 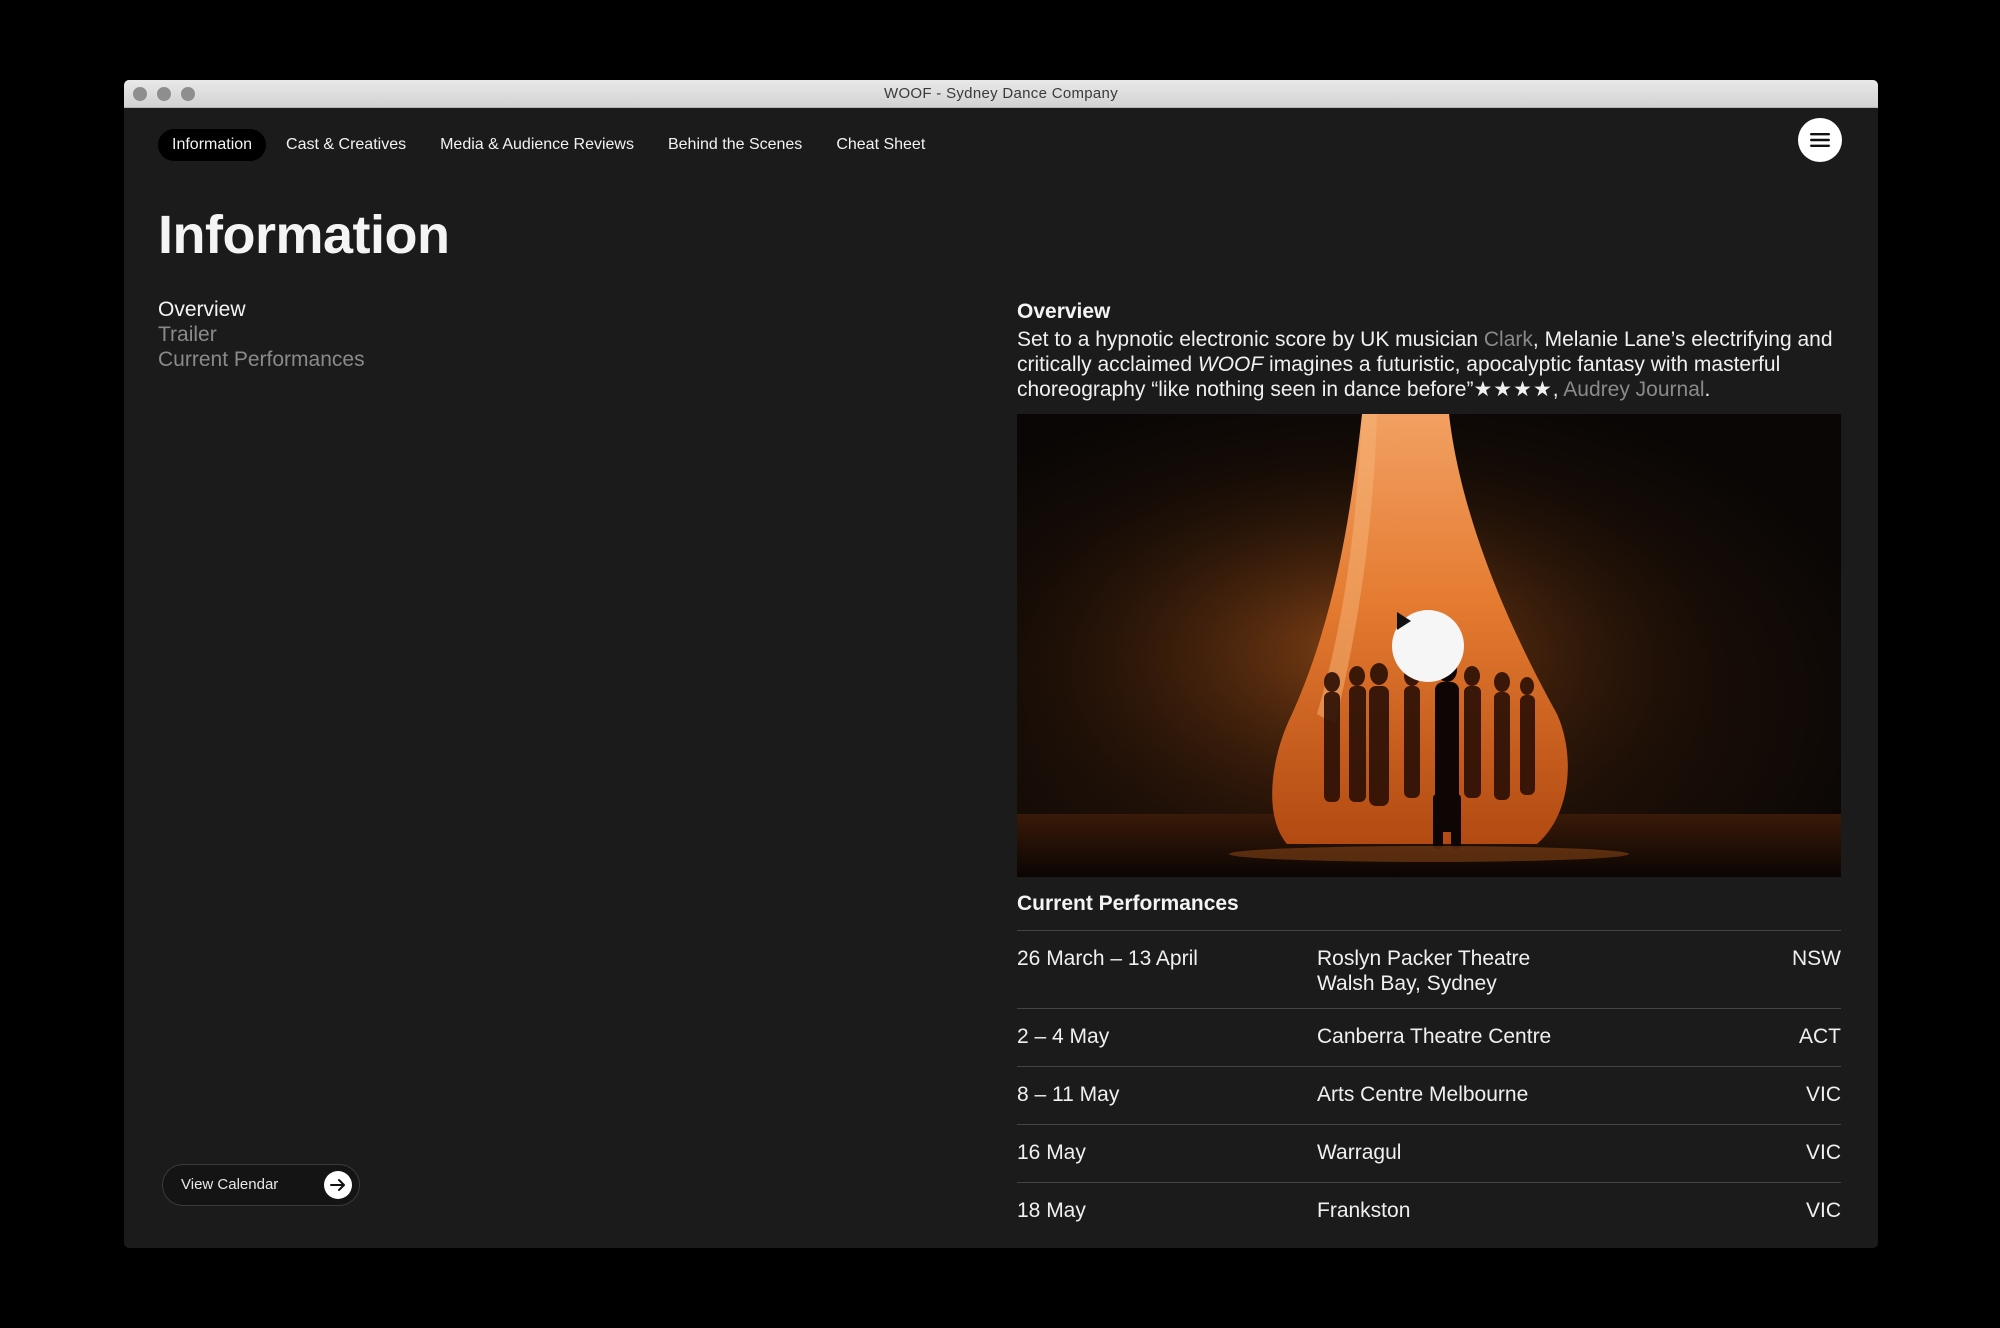 I want to click on performance-dates: 26 March – 13 April, so click(x=1107, y=958).